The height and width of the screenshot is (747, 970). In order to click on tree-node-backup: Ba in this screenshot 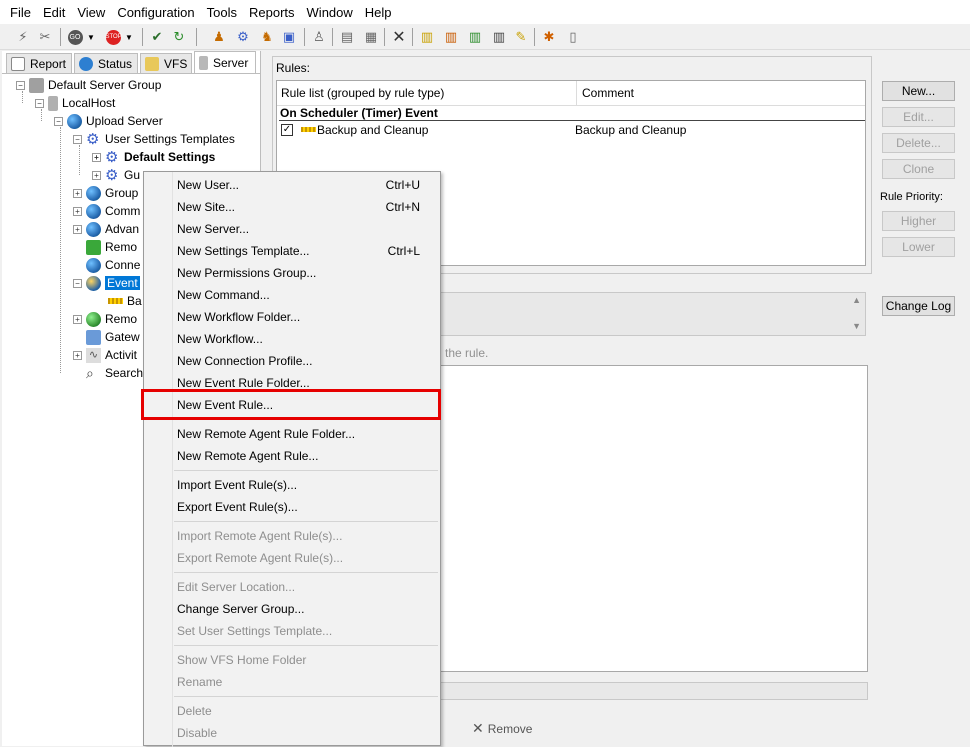, I will do `click(125, 301)`.